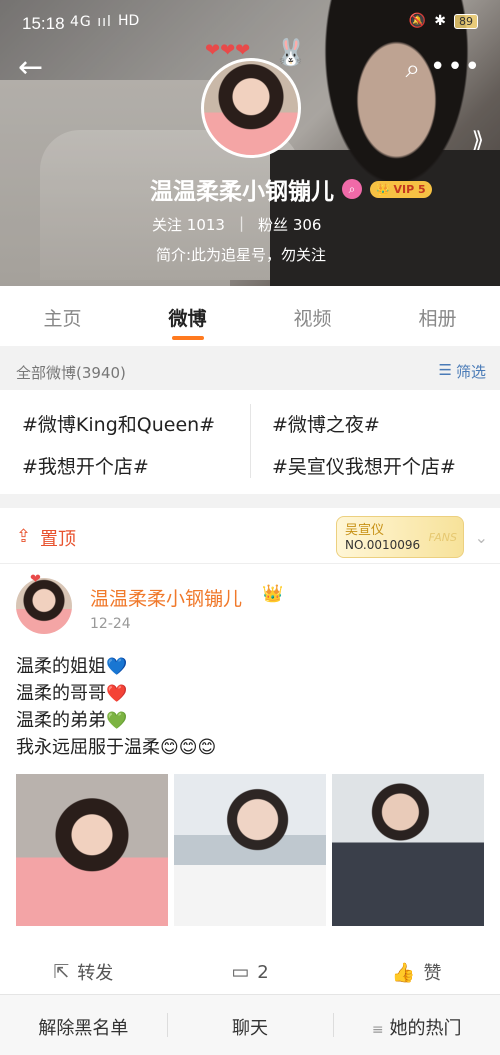 This screenshot has height=1055, width=500. Describe the element at coordinates (188, 747) in the screenshot. I see `smile-emoji-icon: 😊😊😊` at that location.